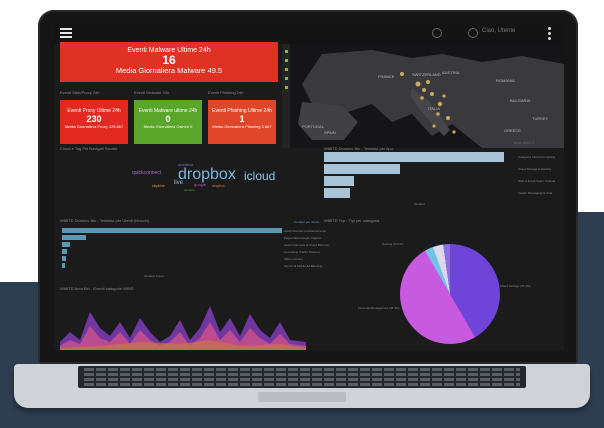  I want to click on mid-bar-label-2: Pages Web Google Tagless, so click(302, 238).